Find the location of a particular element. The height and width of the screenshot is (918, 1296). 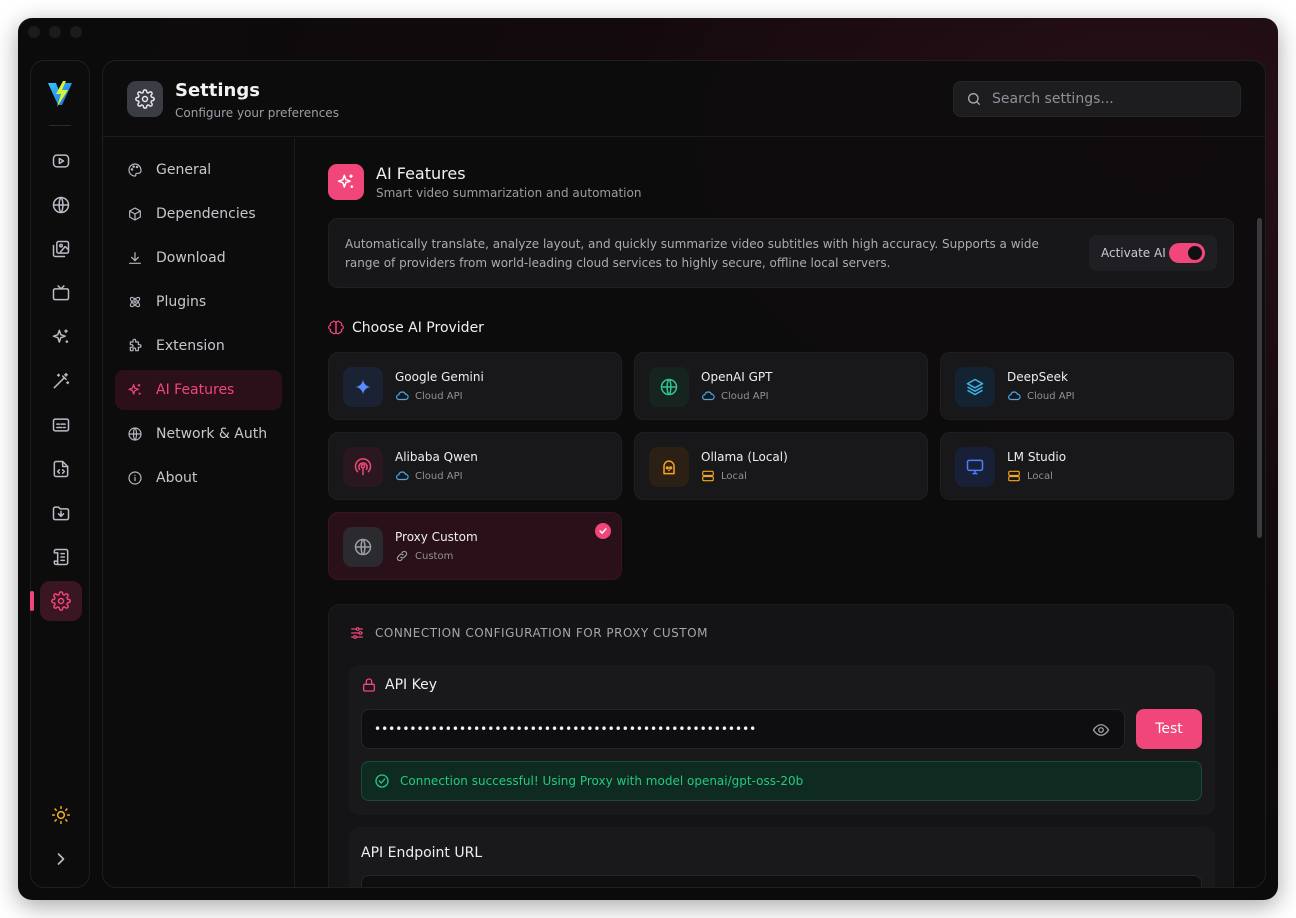

provider-name: Proxy Custom is located at coordinates (436, 537).